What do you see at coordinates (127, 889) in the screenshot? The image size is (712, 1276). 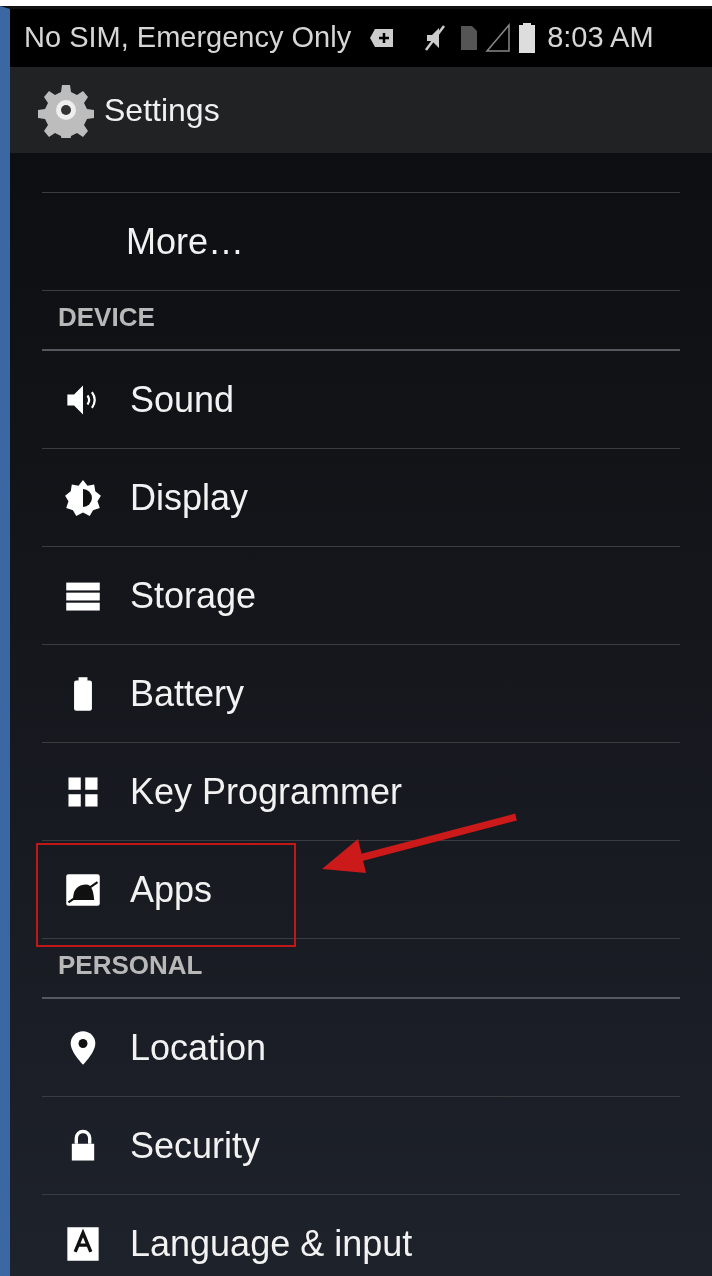 I see `settings-item: Apps` at bounding box center [127, 889].